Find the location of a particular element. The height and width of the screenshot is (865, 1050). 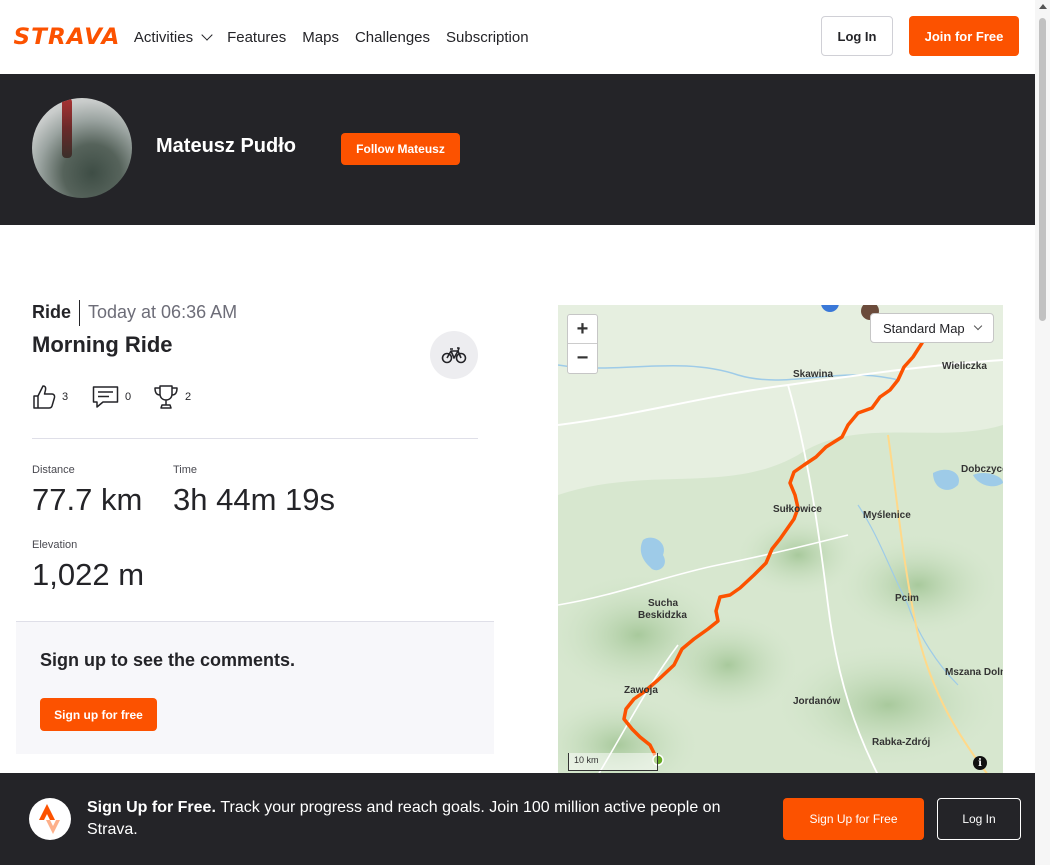

nav-activities-label: Activities is located at coordinates (163, 37).